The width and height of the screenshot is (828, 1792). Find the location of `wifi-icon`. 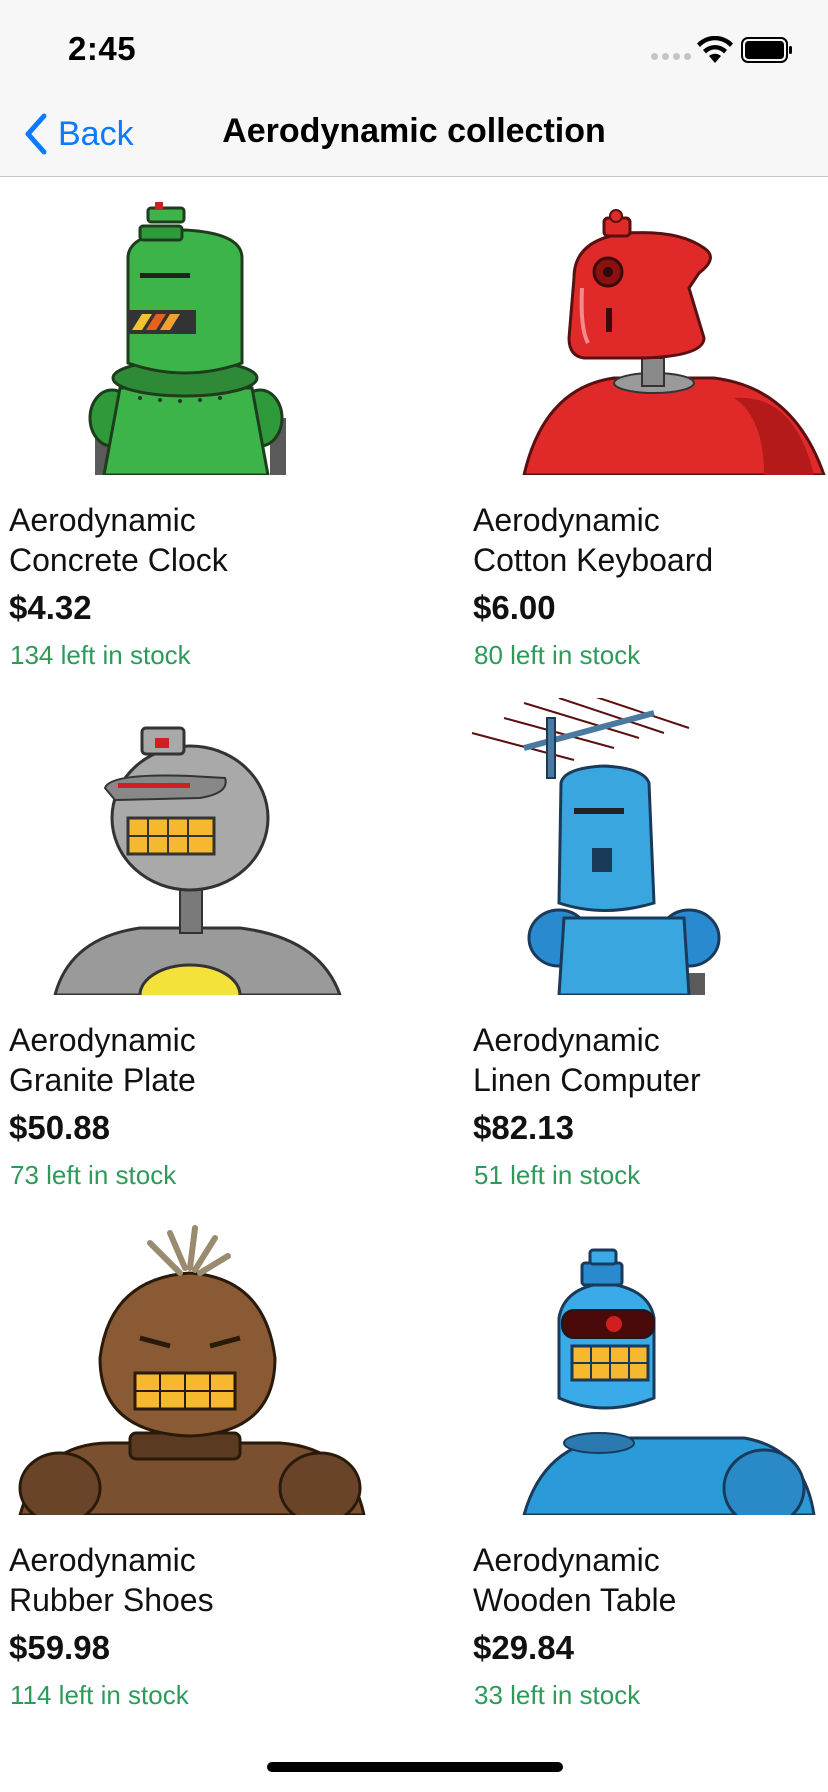

wifi-icon is located at coordinates (715, 49).